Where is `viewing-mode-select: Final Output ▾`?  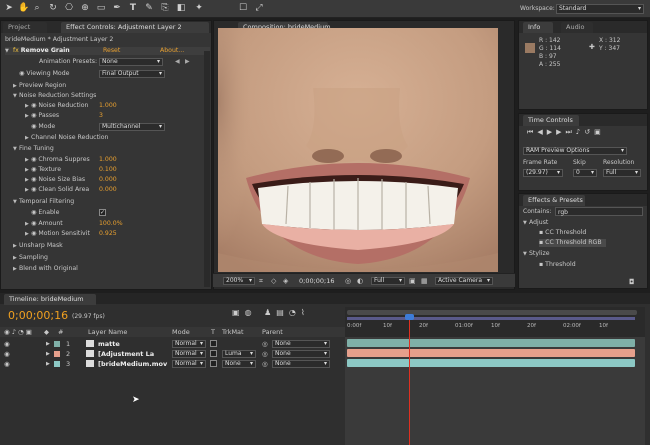
viewing-mode-select: Final Output ▾ is located at coordinates (132, 74).